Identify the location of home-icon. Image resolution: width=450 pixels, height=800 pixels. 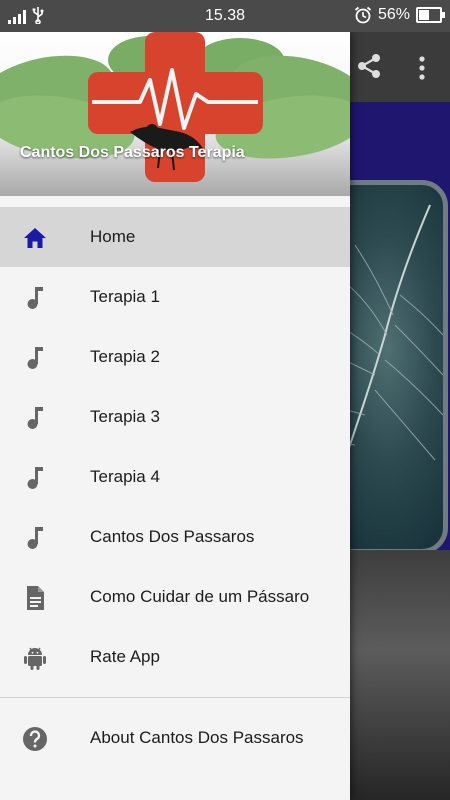
(35, 238).